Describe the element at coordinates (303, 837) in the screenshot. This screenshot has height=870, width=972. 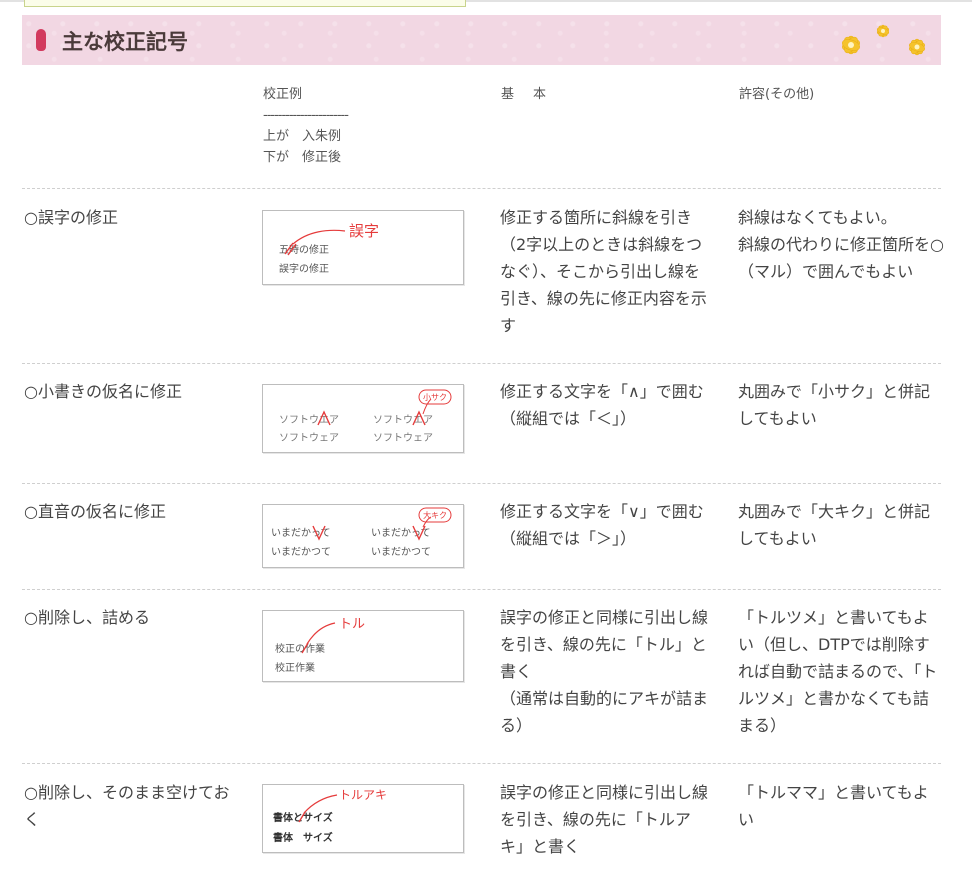
I see `sample-after-text: 書体 サイズ` at that location.